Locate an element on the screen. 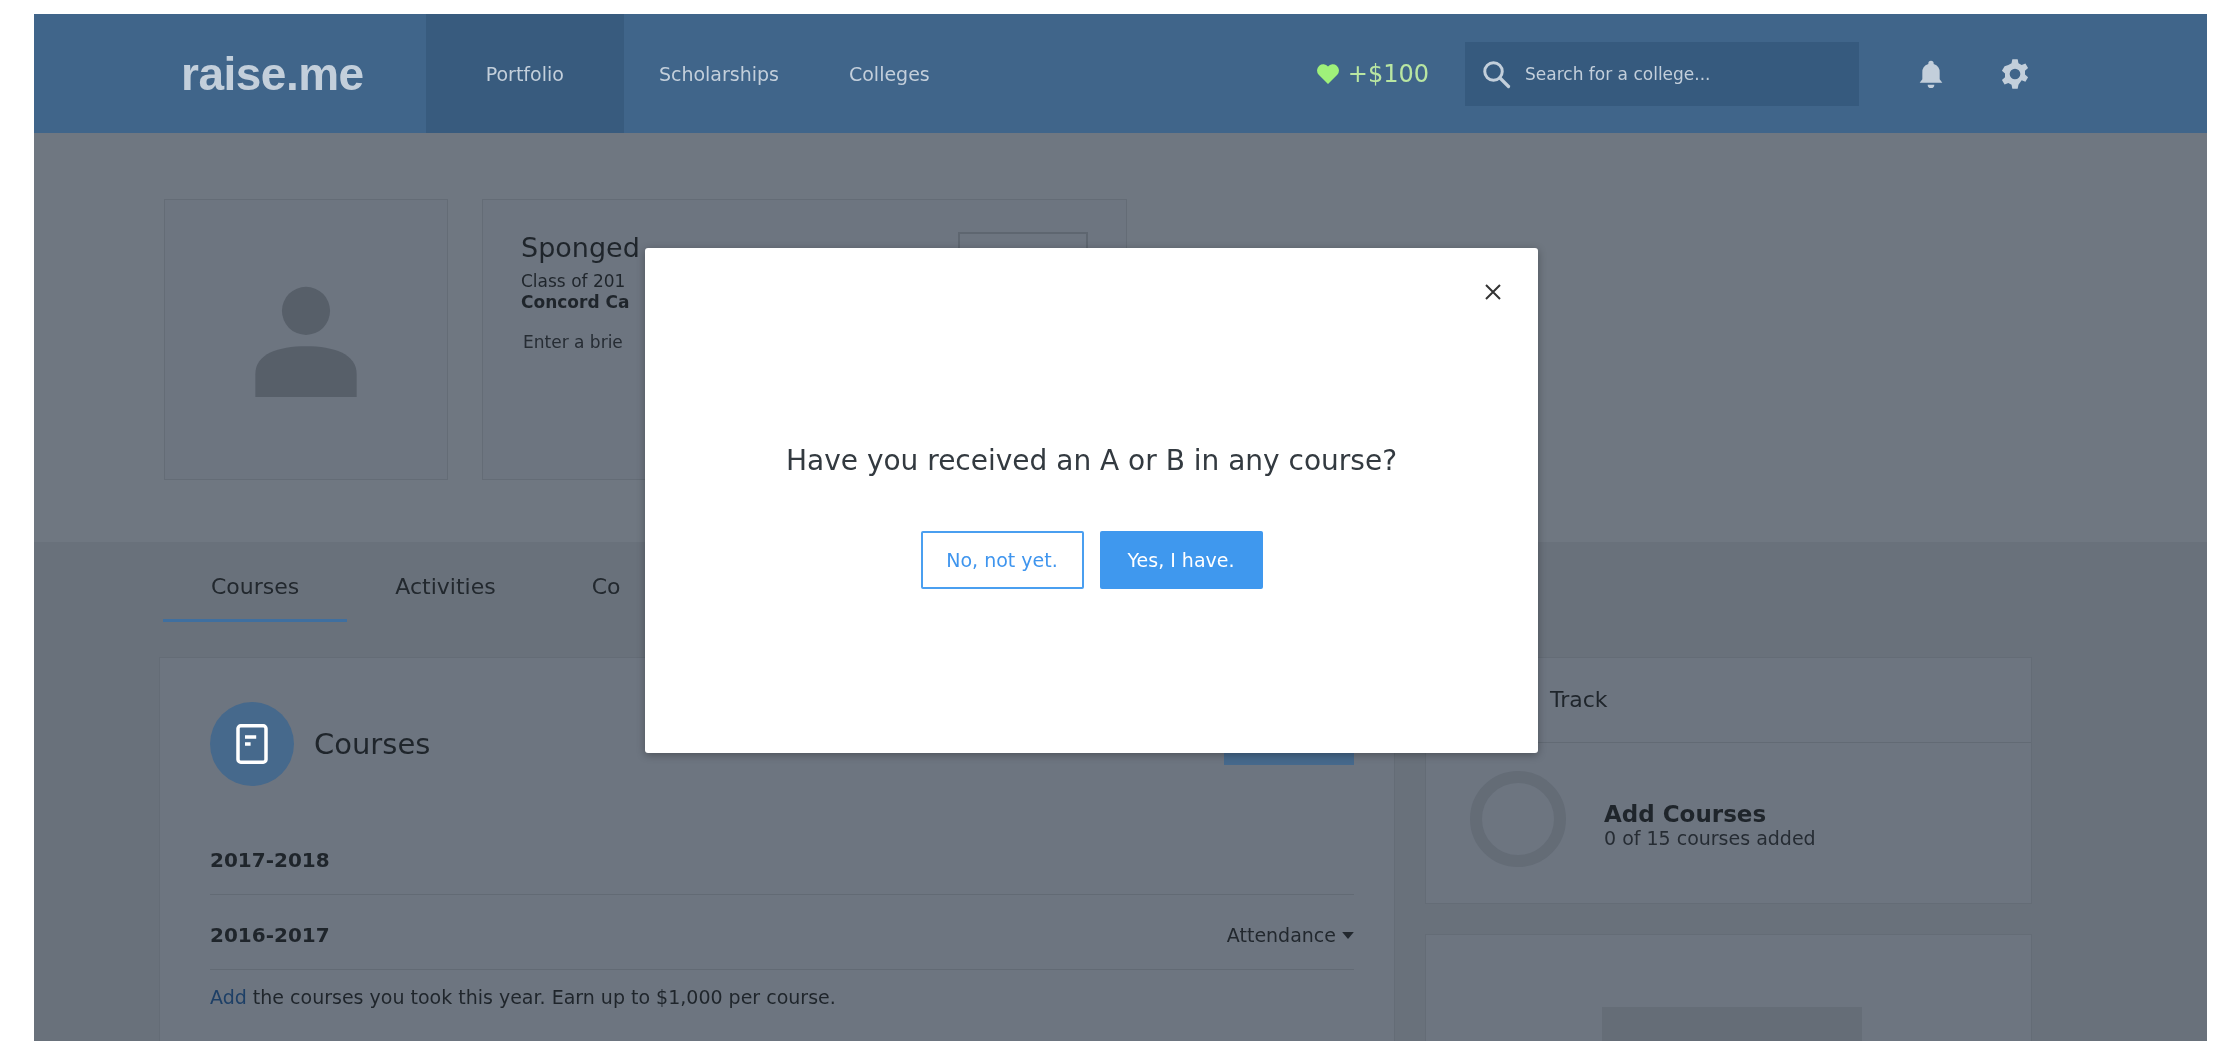 The width and height of the screenshot is (2223, 1041). nav-link: Colleges is located at coordinates (889, 73).